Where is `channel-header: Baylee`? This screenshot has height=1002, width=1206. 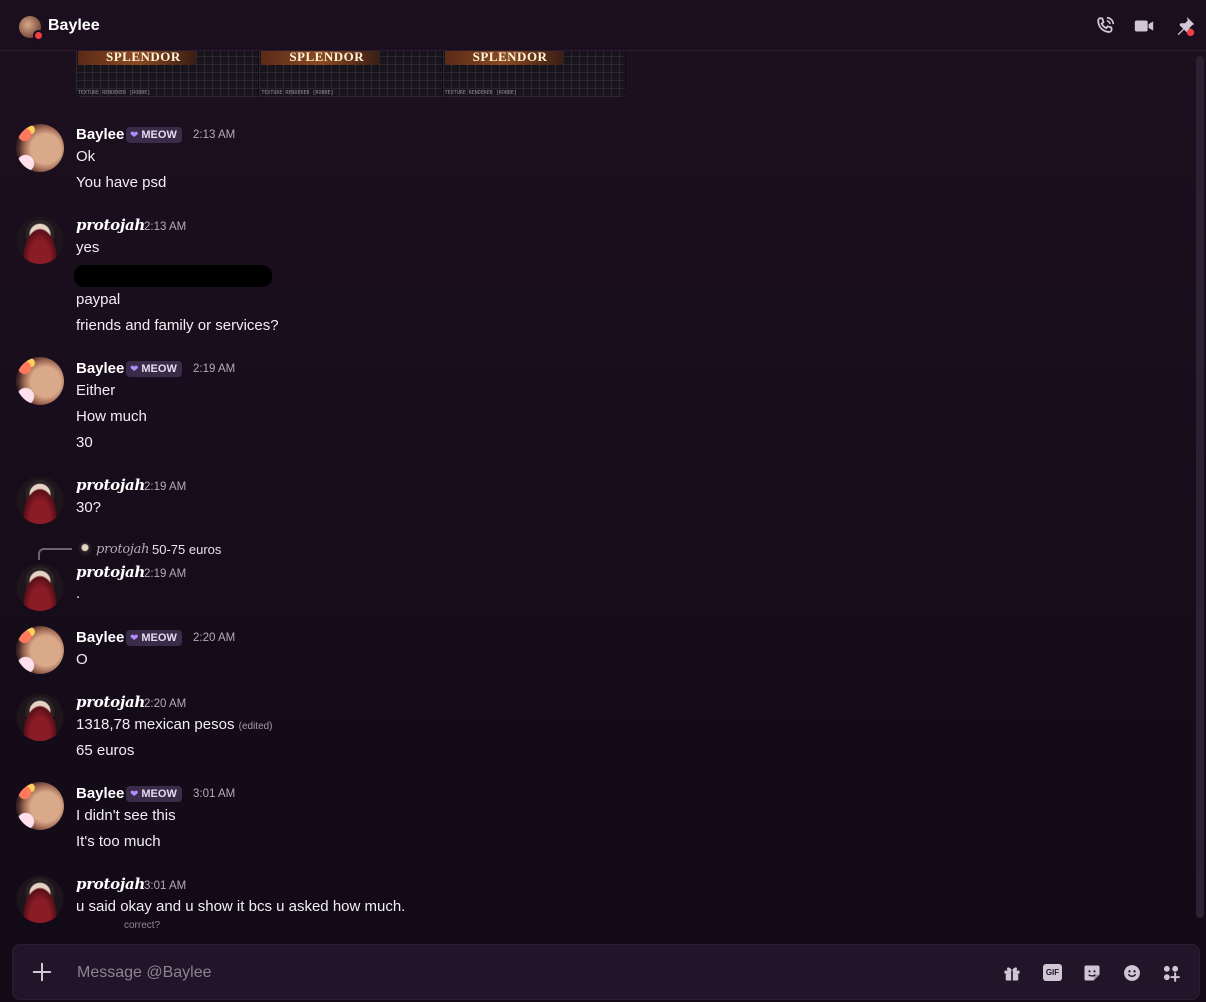 channel-header: Baylee is located at coordinates (603, 25).